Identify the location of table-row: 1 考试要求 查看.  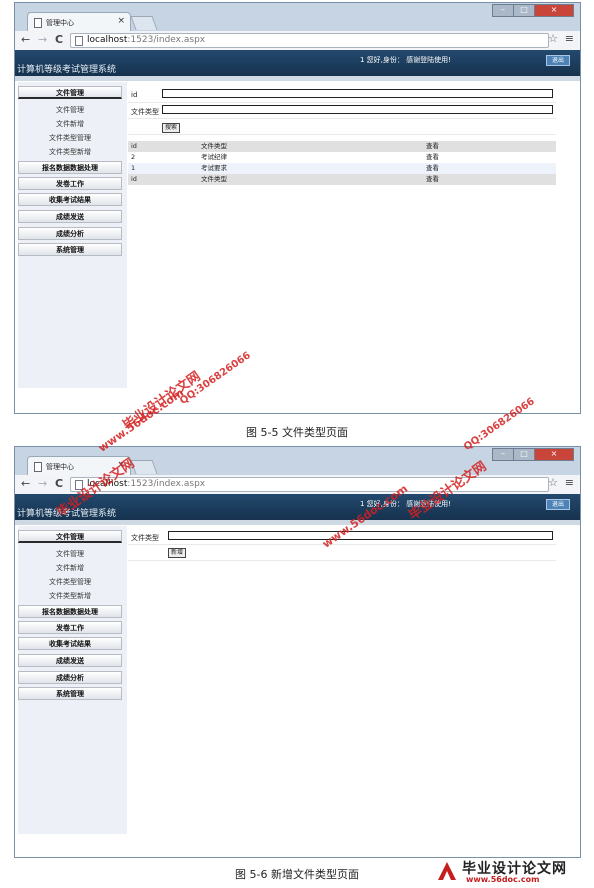
(342, 168).